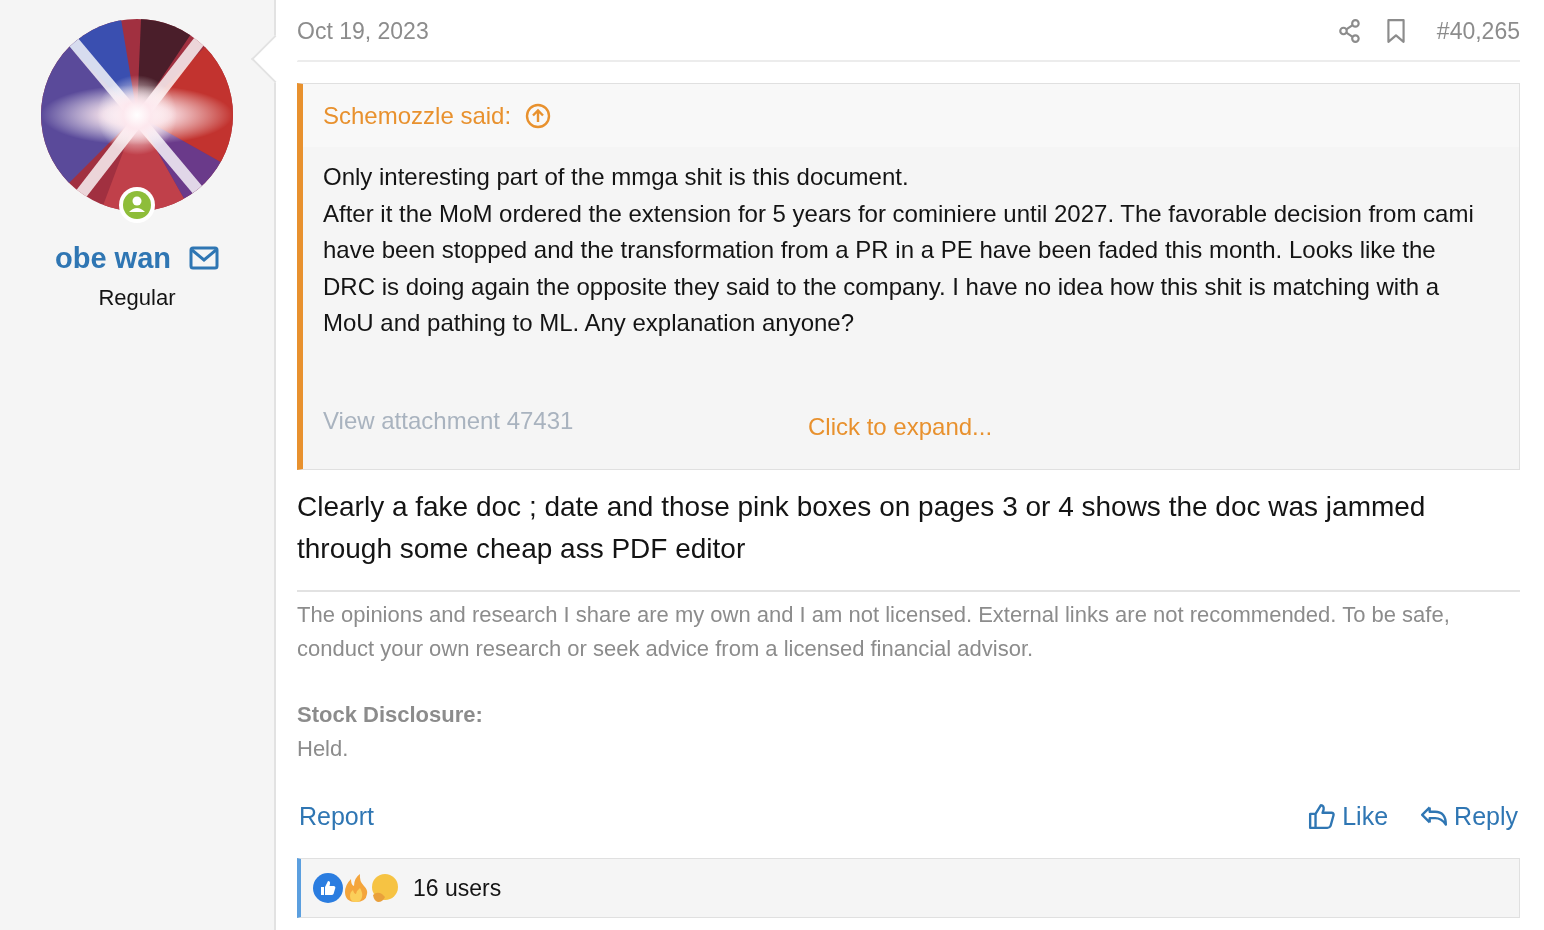  I want to click on envelope-icon, so click(204, 258).